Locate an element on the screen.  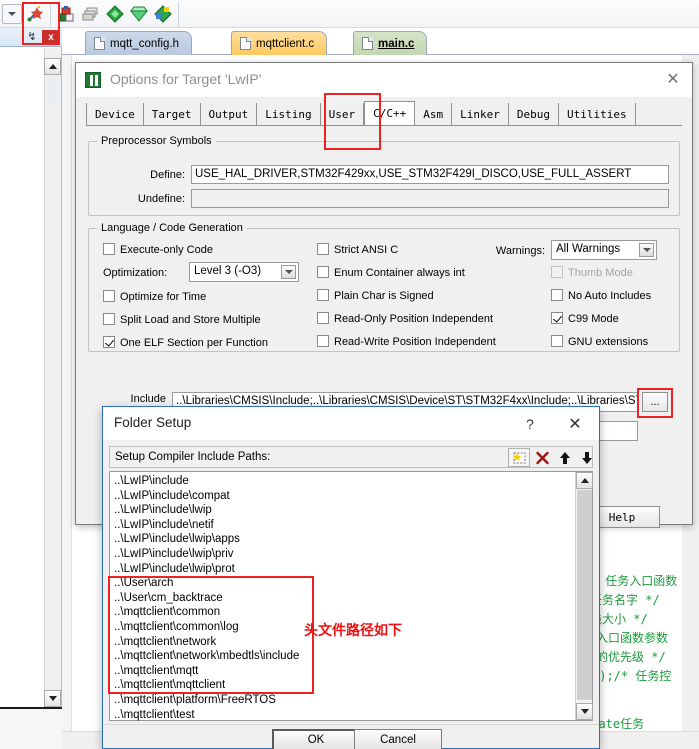
editor-tabstrip: mqtt_config.h mqttclient.c main.c is located at coordinates (380, 41).